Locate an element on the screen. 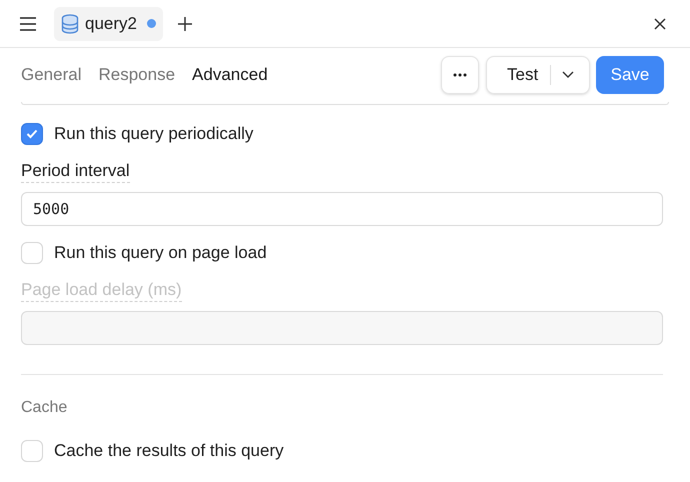  query-tab: query2 is located at coordinates (108, 23).